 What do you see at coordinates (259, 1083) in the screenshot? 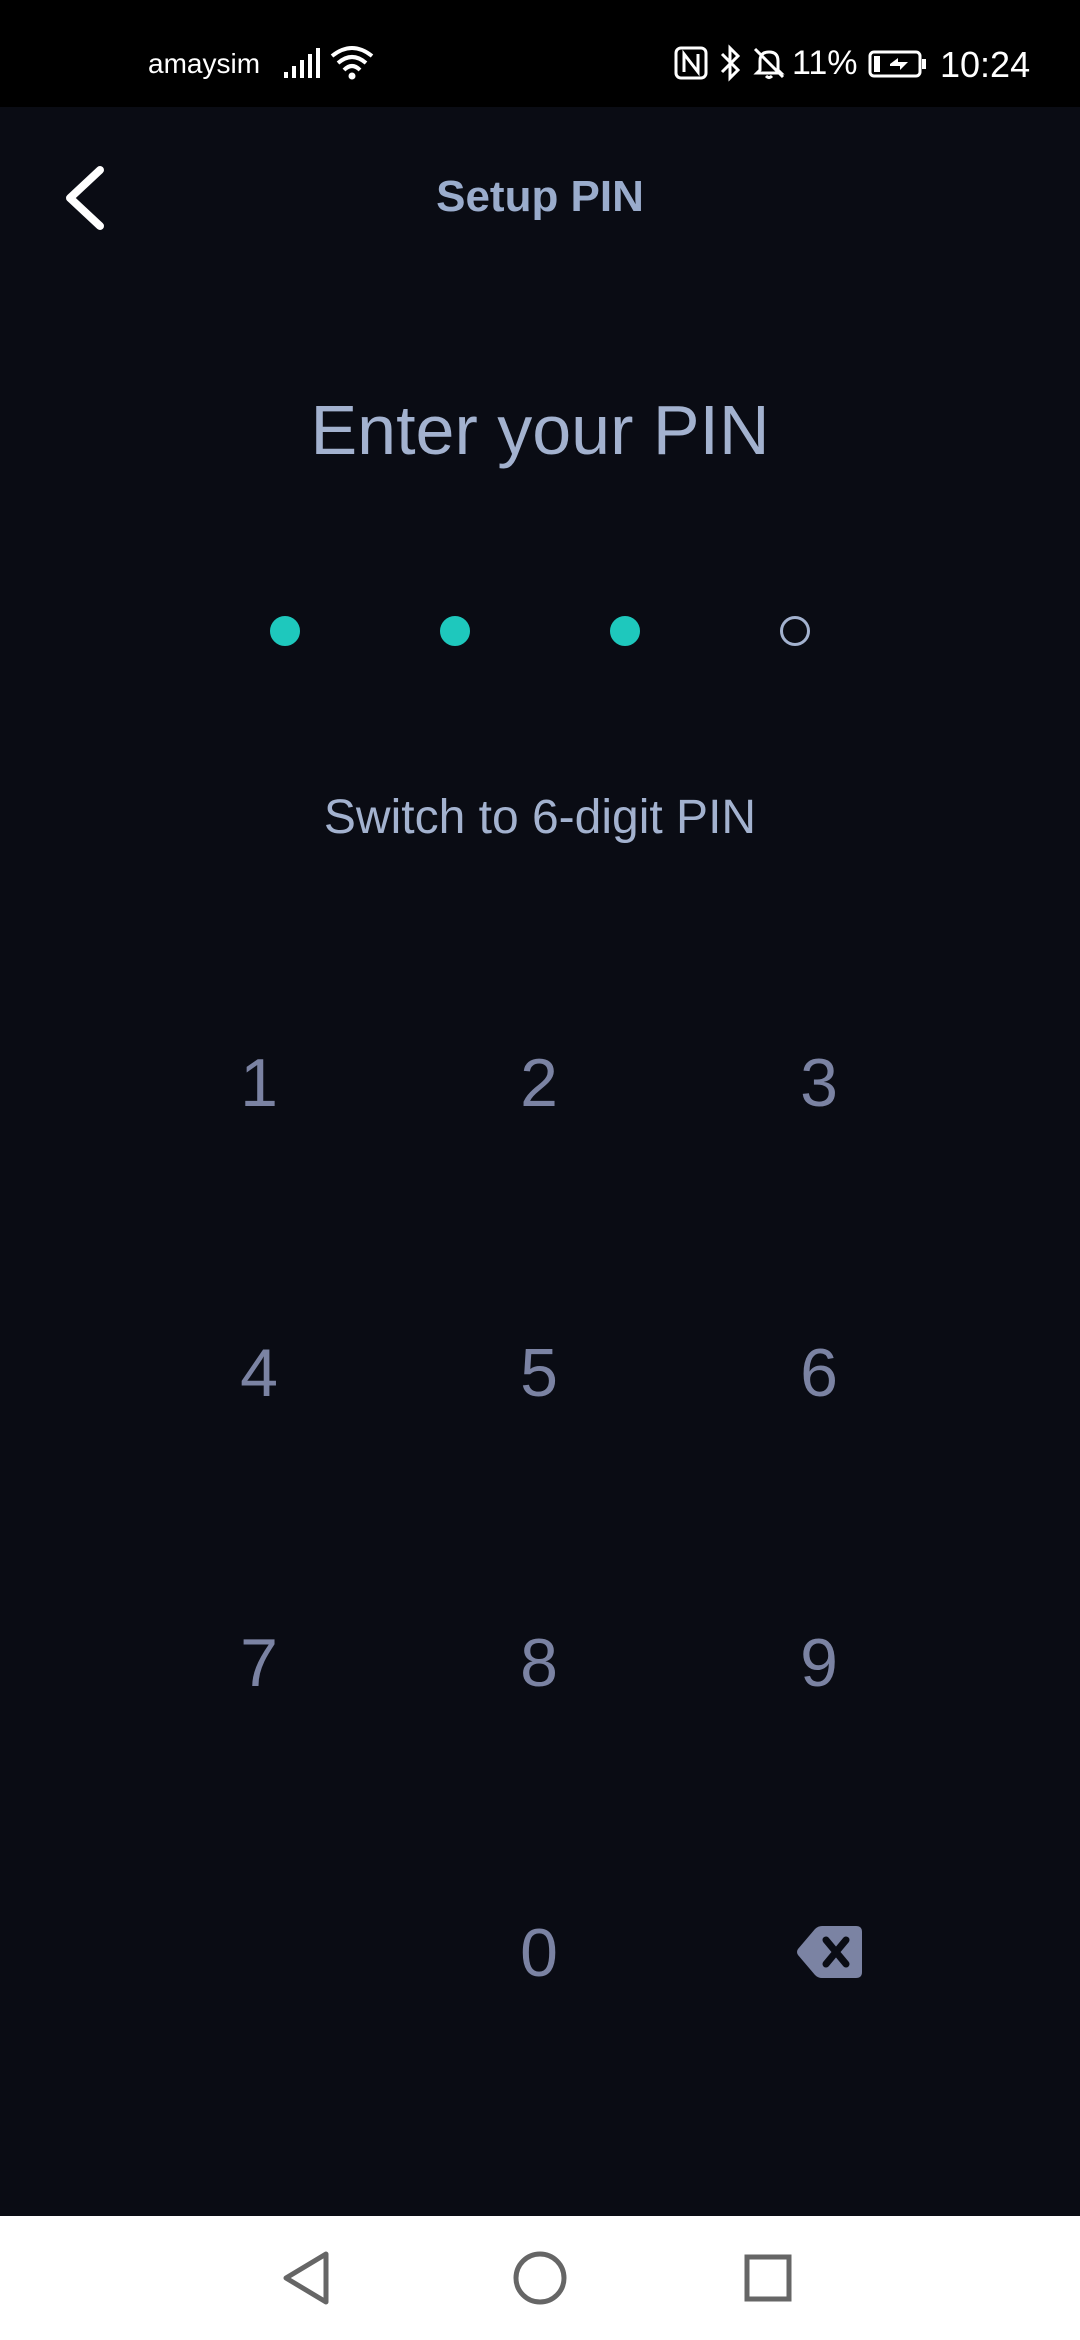
I see `keypad-key-1: 1` at bounding box center [259, 1083].